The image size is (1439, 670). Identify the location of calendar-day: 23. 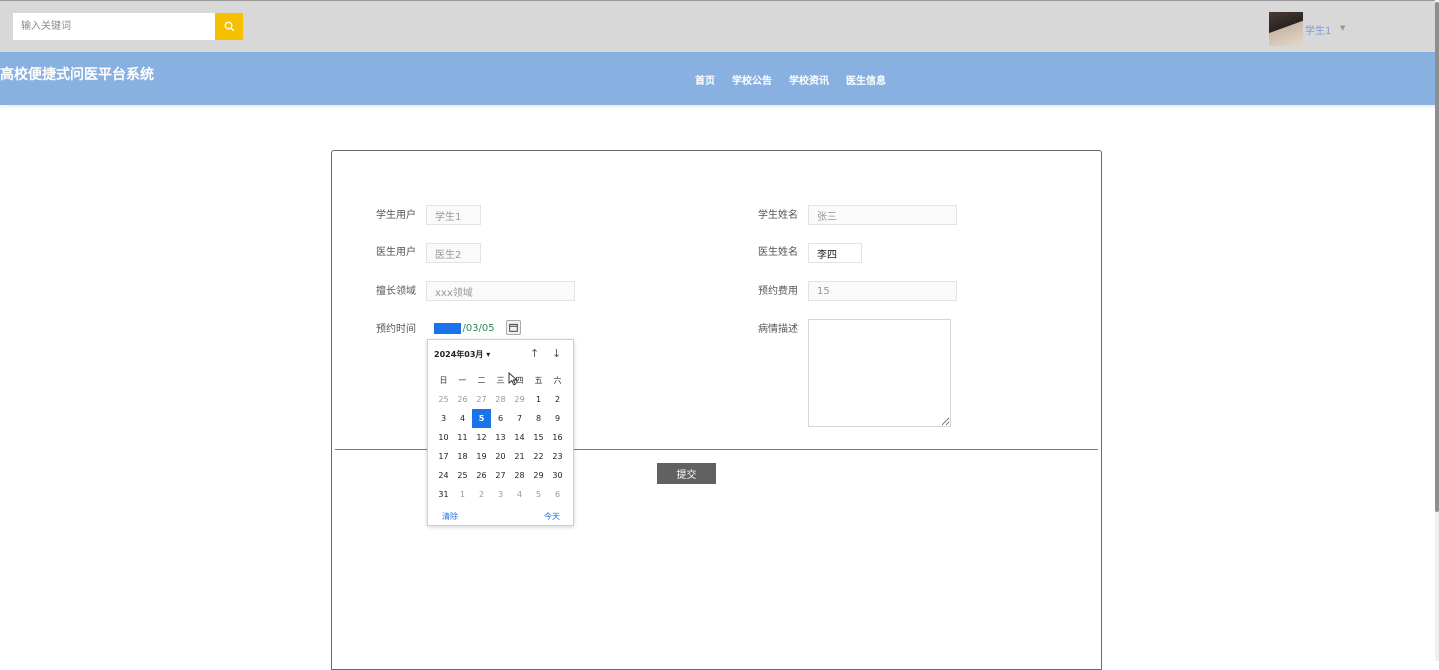
(557, 456).